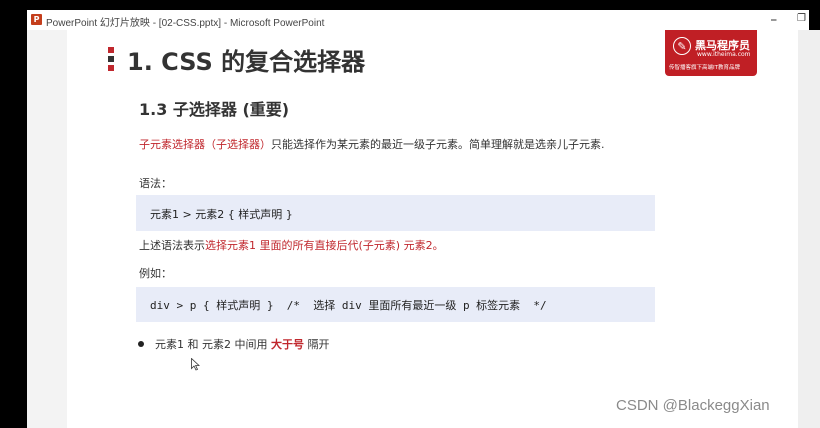 The image size is (820, 428). Describe the element at coordinates (801, 18) in the screenshot. I see `restore-button: ❐` at that location.